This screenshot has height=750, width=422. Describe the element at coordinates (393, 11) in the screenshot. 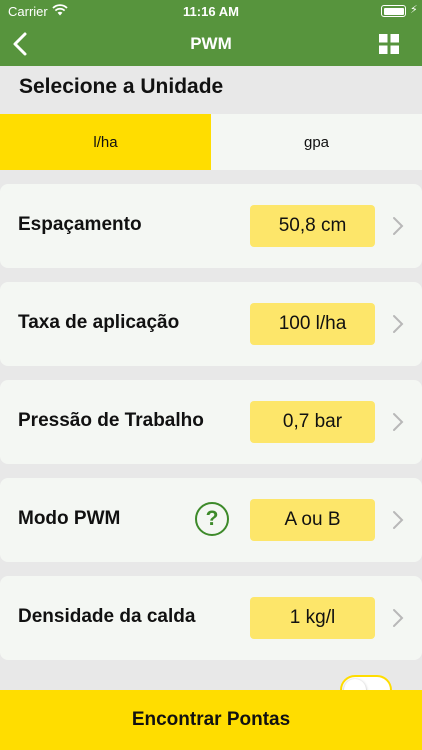

I see `battery-icon` at that location.